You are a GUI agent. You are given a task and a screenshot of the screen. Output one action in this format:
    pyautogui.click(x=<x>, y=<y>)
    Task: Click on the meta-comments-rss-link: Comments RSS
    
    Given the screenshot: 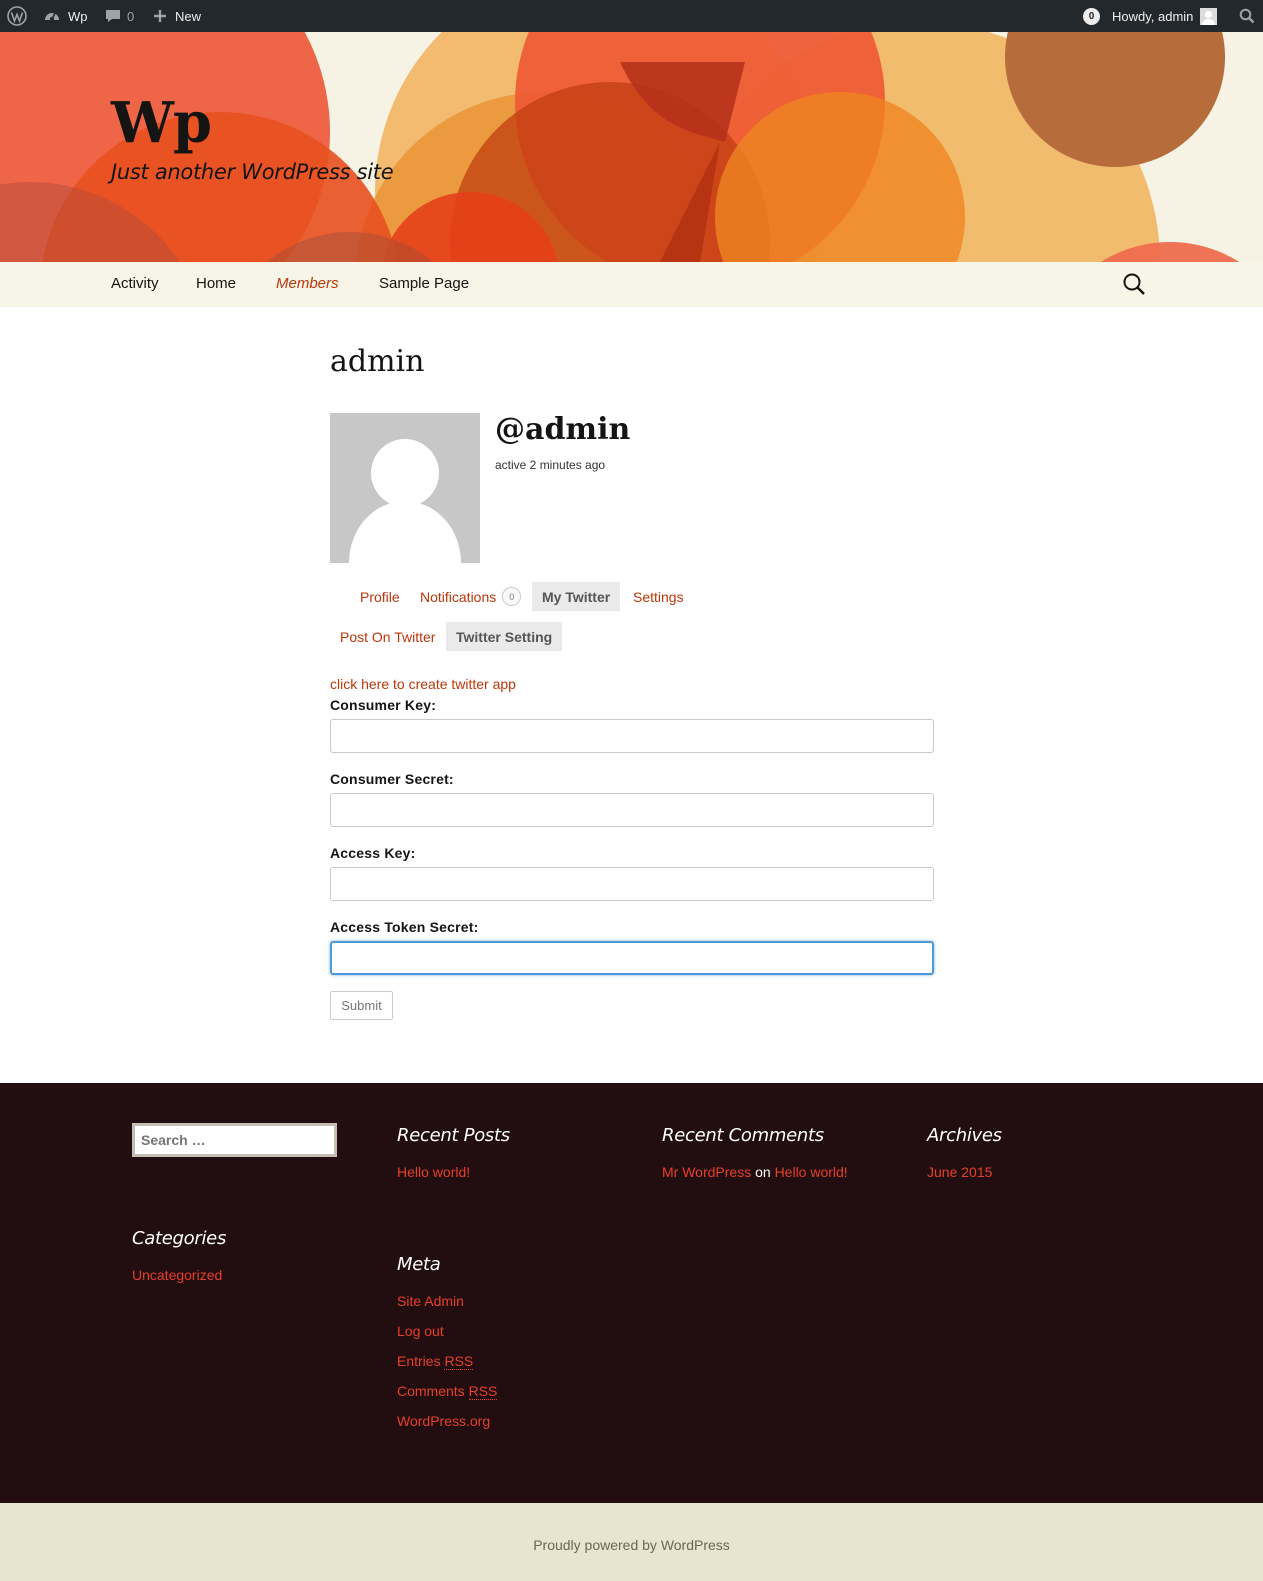 What is the action you would take?
    pyautogui.click(x=447, y=1391)
    